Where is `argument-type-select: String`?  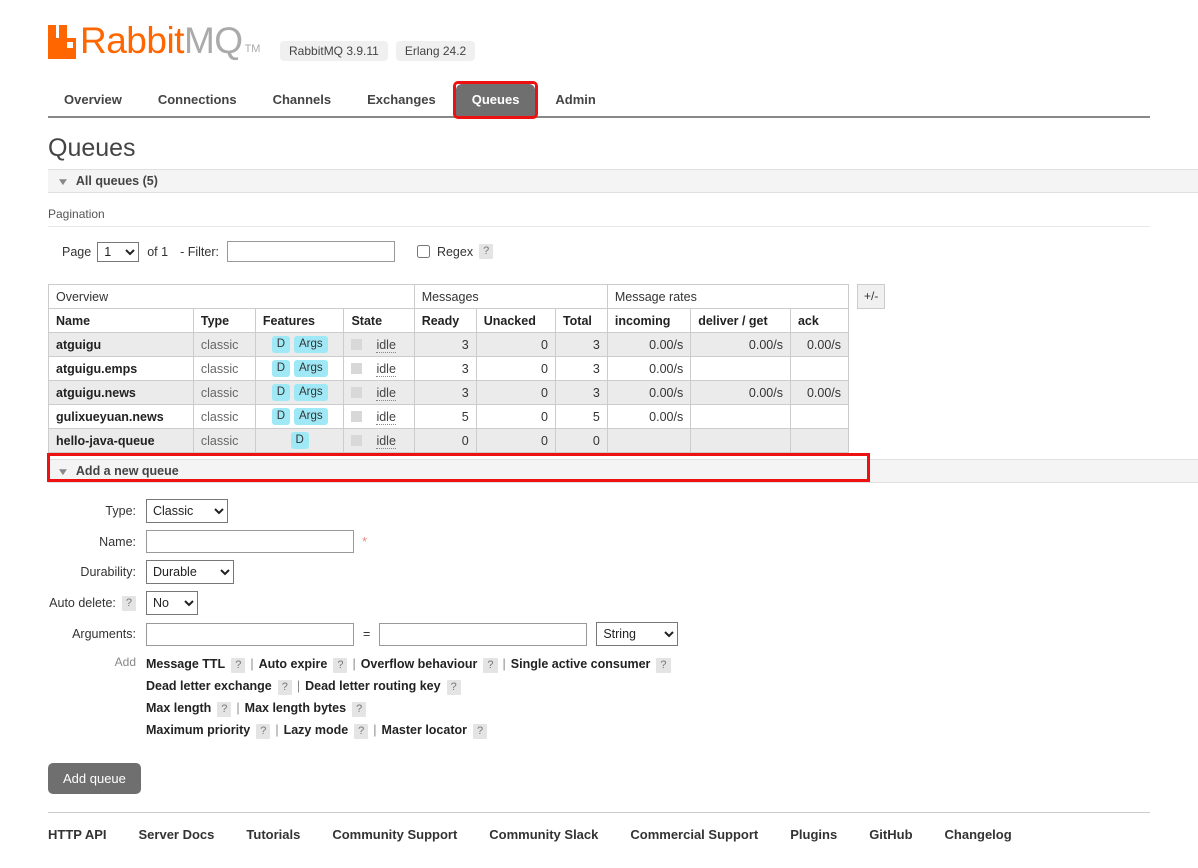 argument-type-select: String is located at coordinates (637, 634).